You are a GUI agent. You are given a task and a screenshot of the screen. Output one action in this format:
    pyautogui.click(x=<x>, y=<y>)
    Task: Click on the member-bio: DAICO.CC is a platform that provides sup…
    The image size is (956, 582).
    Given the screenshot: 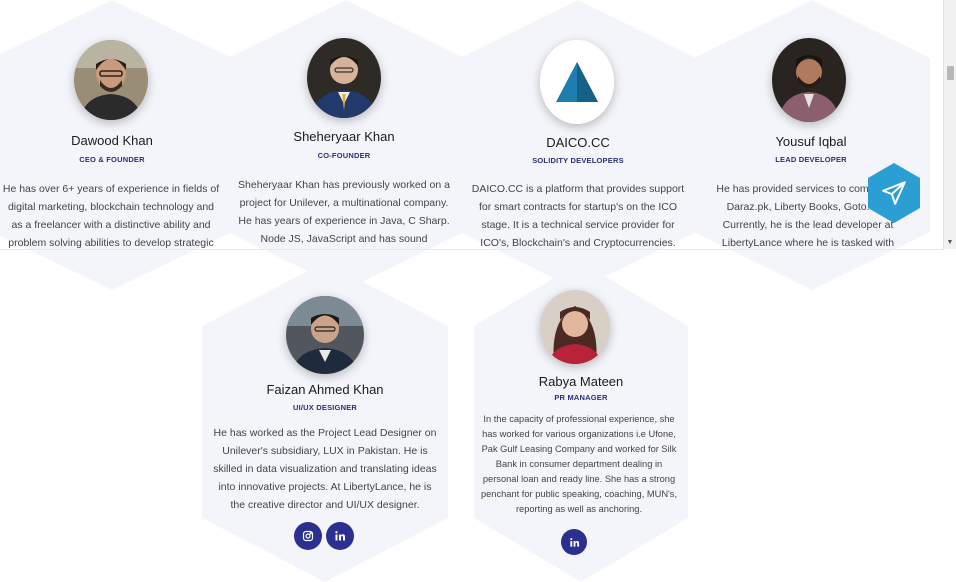 What is the action you would take?
    pyautogui.click(x=578, y=216)
    